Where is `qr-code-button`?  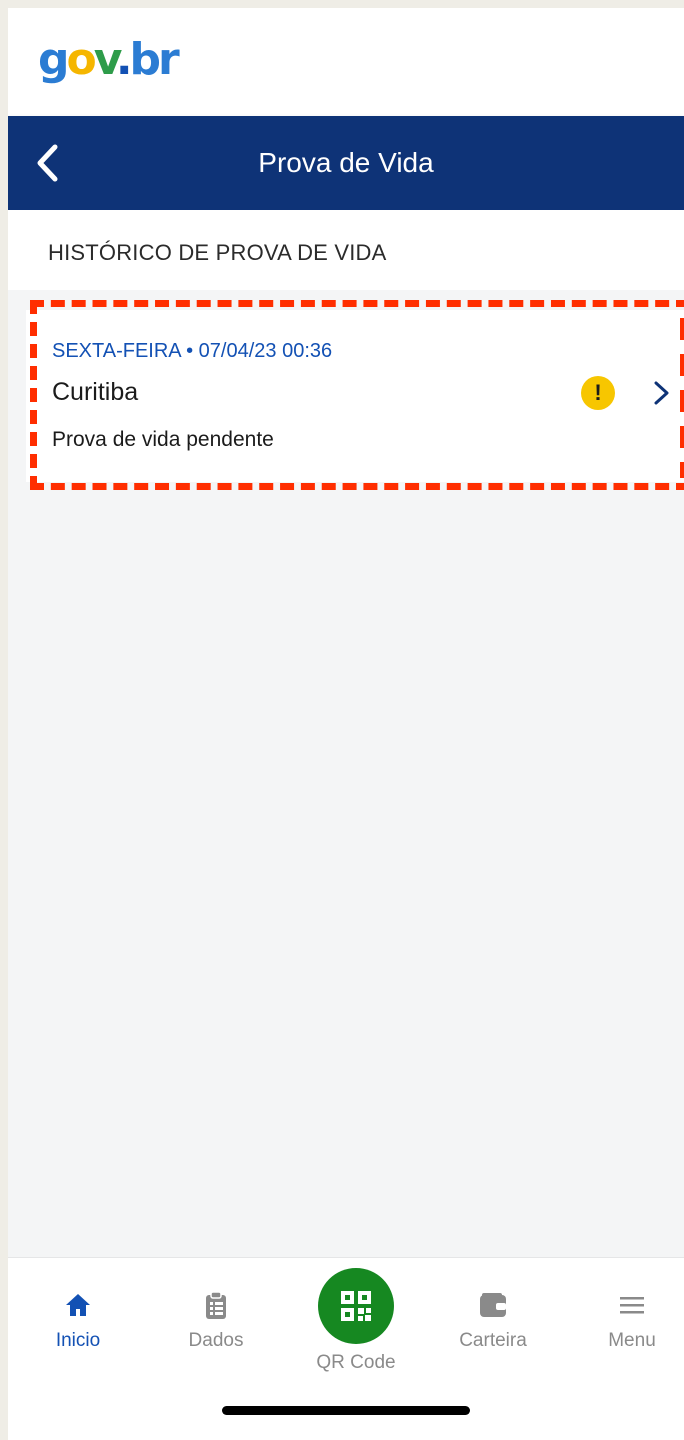 qr-code-button is located at coordinates (356, 1306).